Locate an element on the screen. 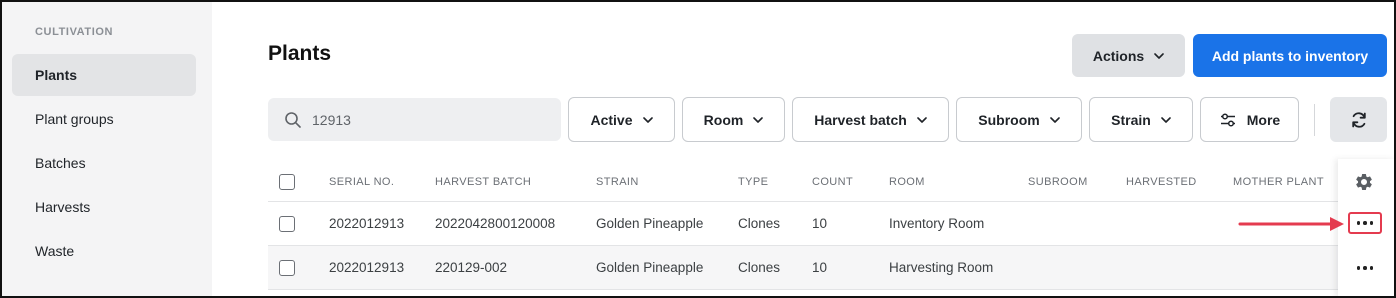 The image size is (1396, 298). filter-more: More is located at coordinates (1249, 119).